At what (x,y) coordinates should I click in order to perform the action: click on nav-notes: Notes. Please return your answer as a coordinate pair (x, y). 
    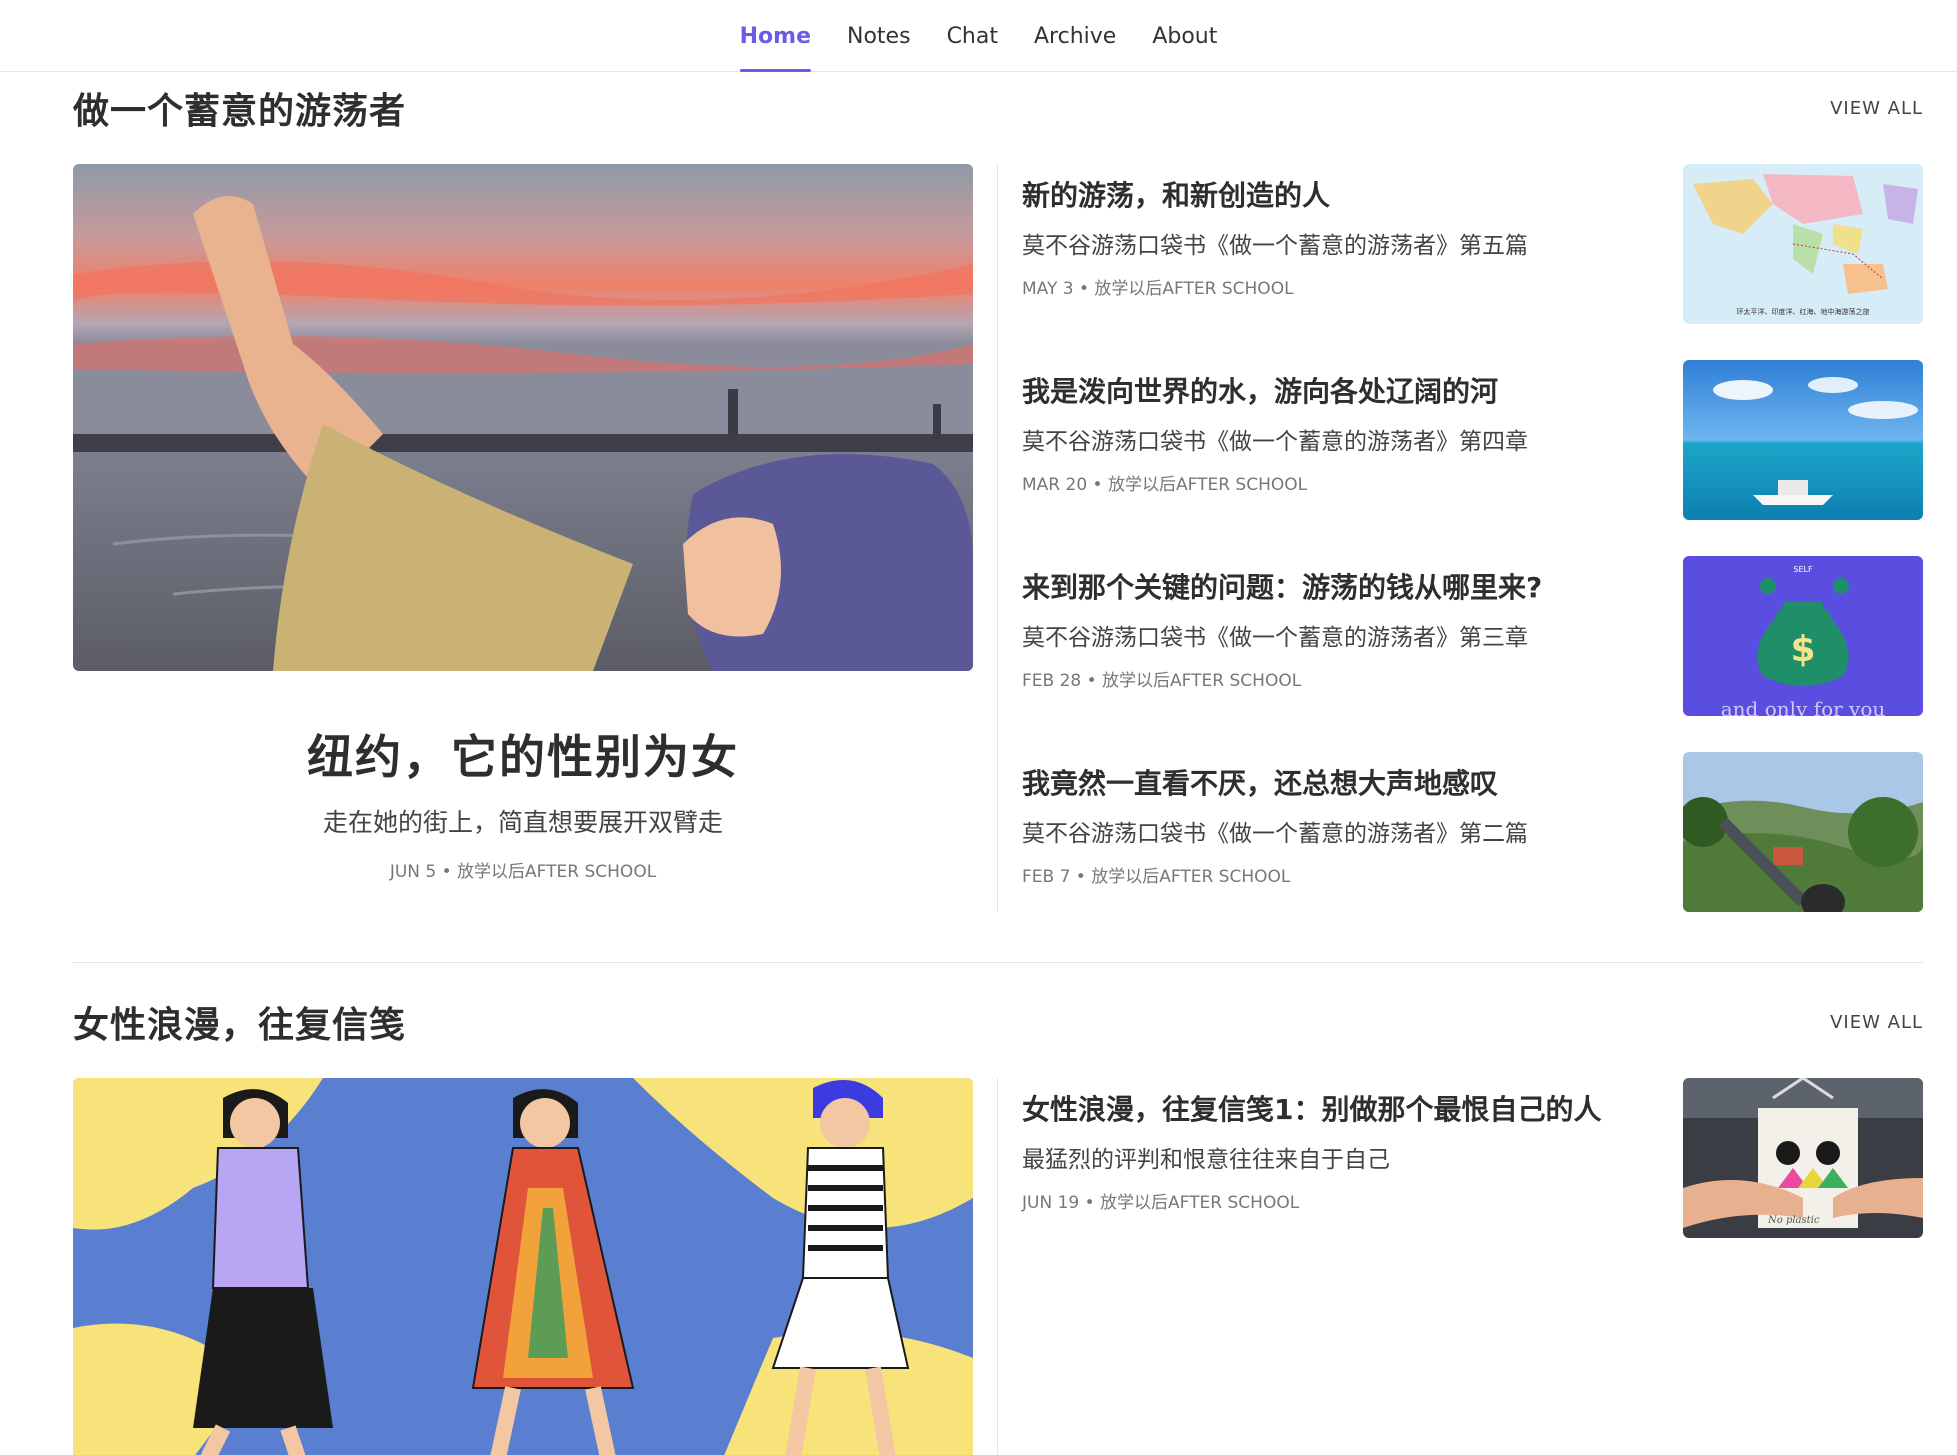
    Looking at the image, I should click on (879, 36).